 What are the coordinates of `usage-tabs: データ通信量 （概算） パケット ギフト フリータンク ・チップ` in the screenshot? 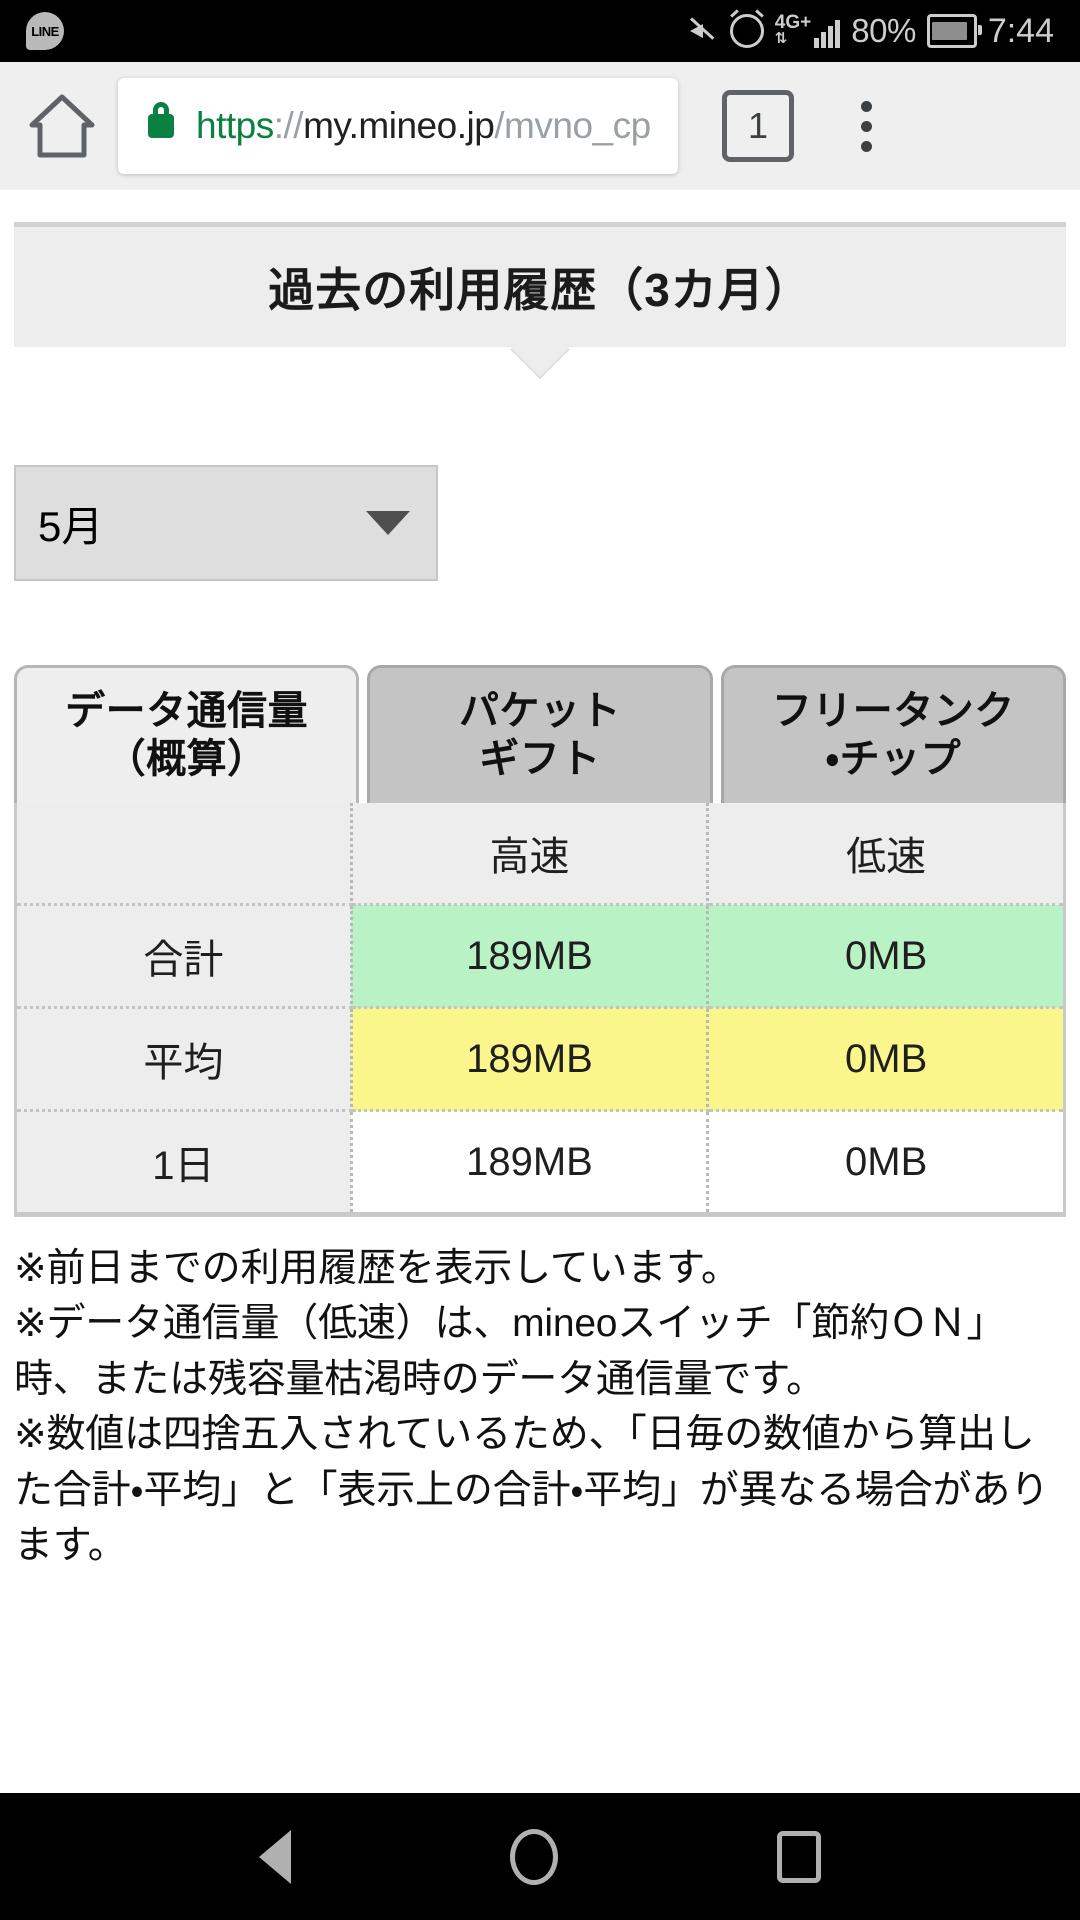 It's located at (540, 733).